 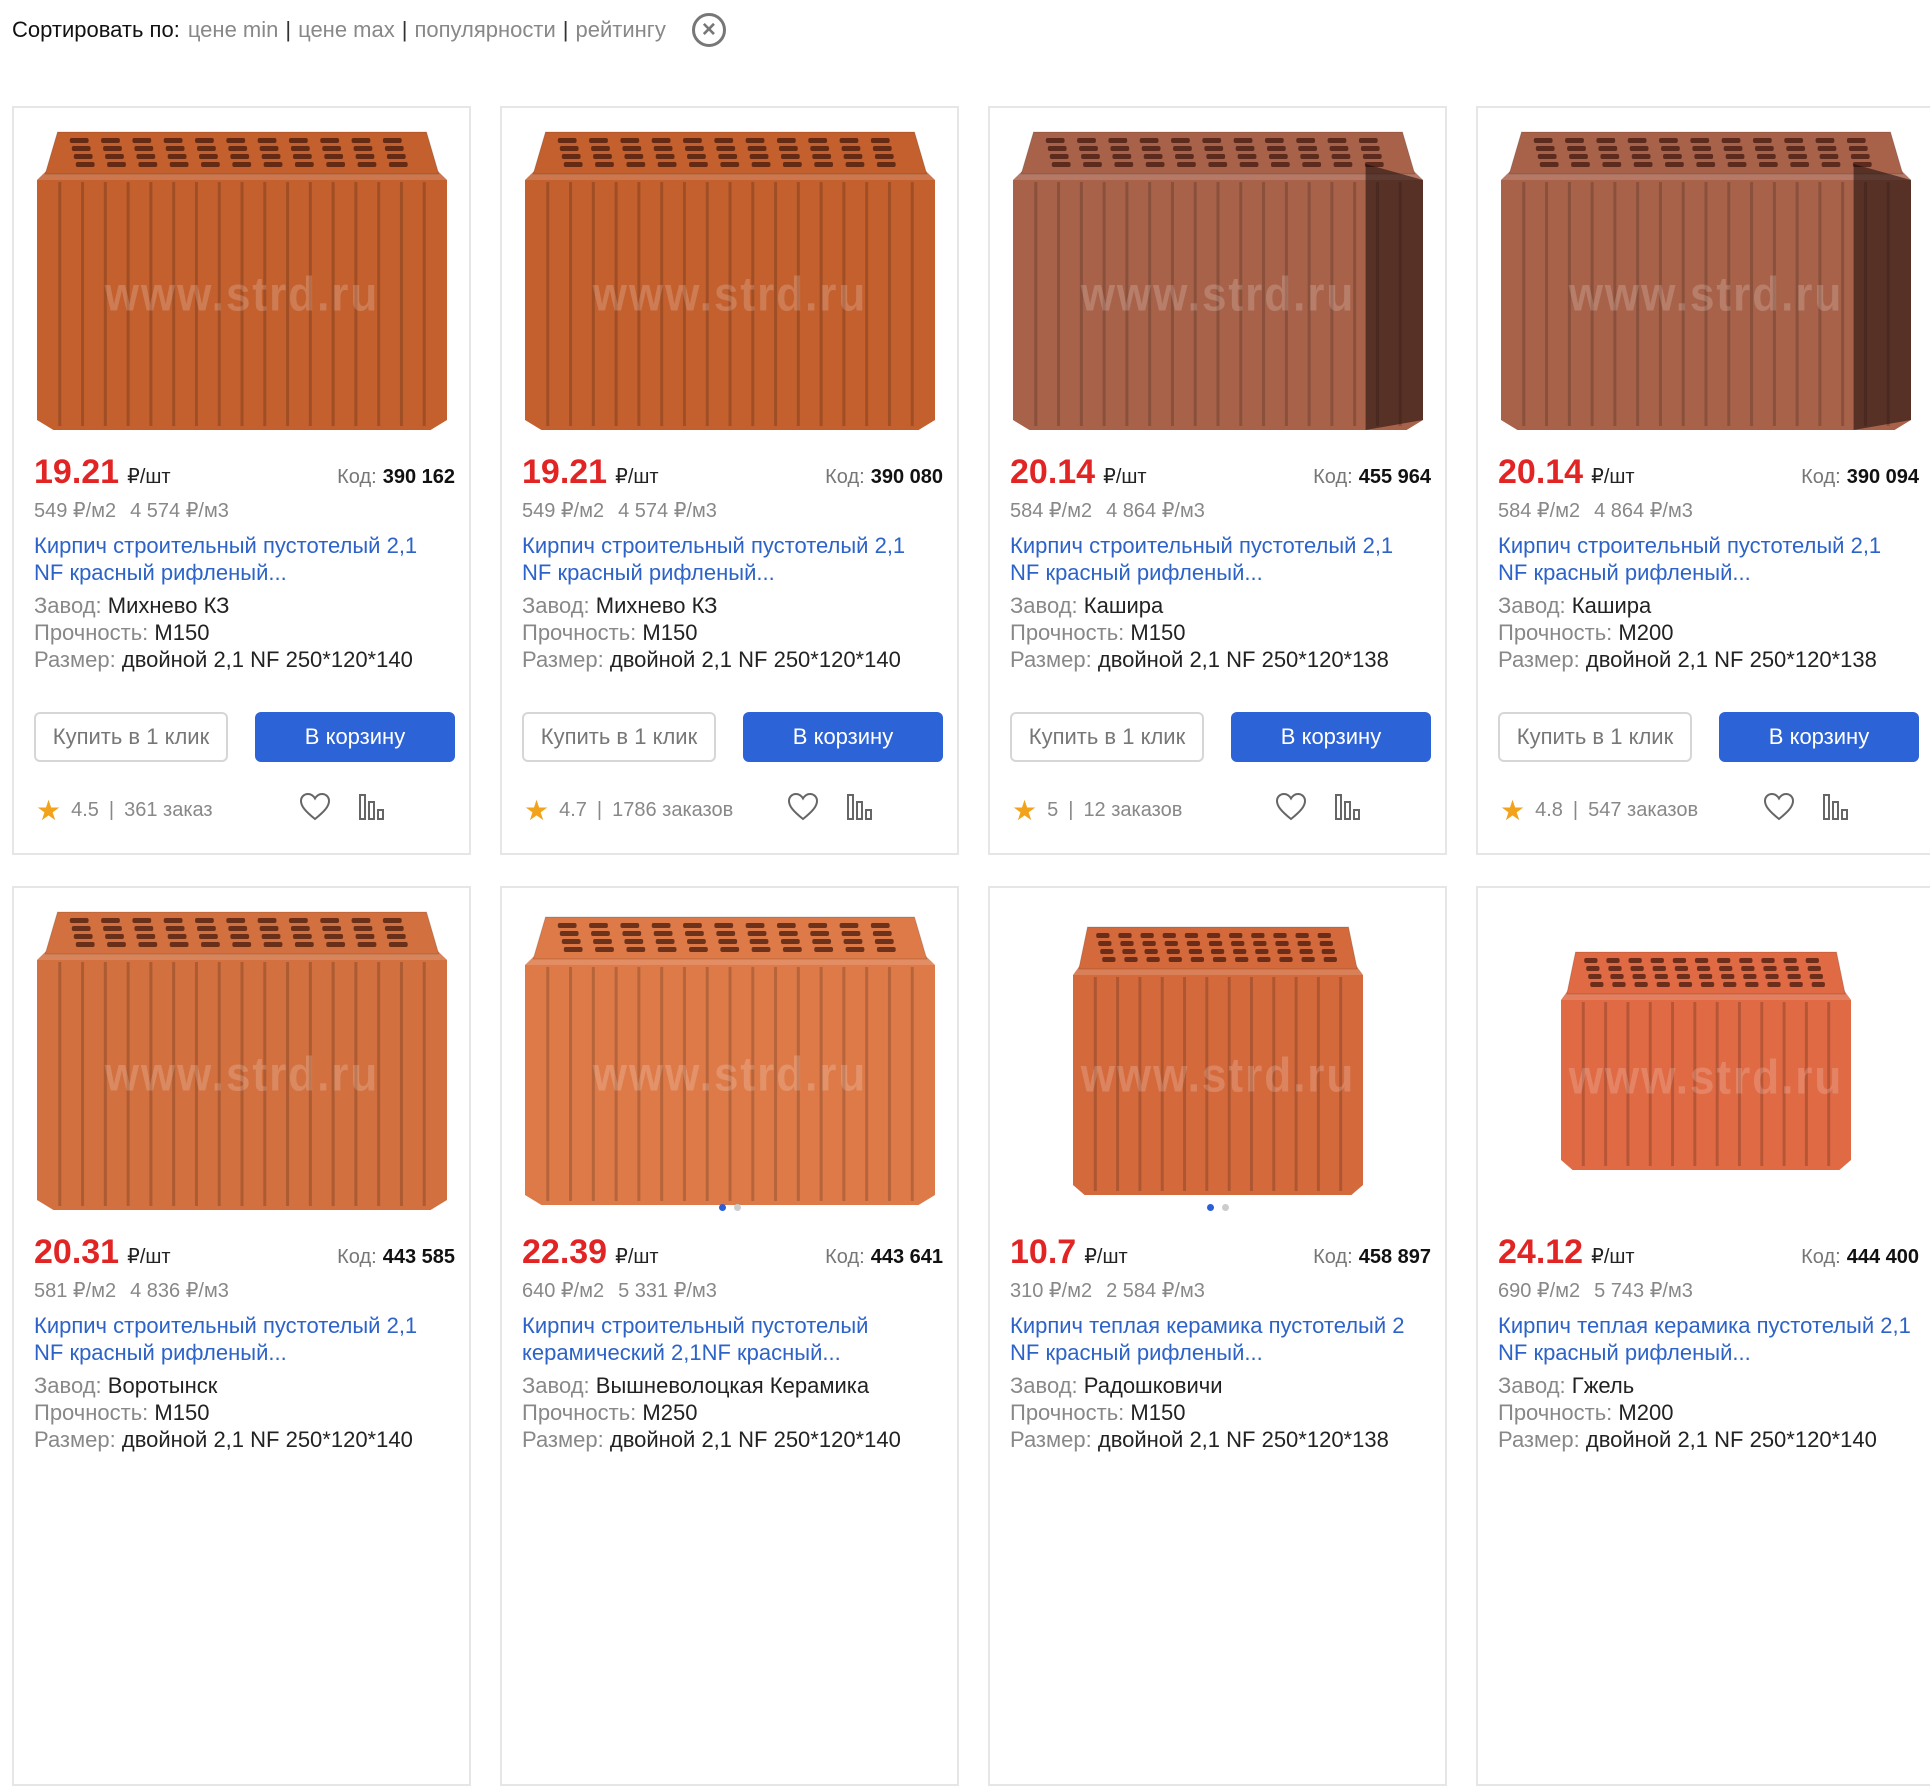 What do you see at coordinates (1882, 1257) in the screenshot?
I see `code-value: 444 400` at bounding box center [1882, 1257].